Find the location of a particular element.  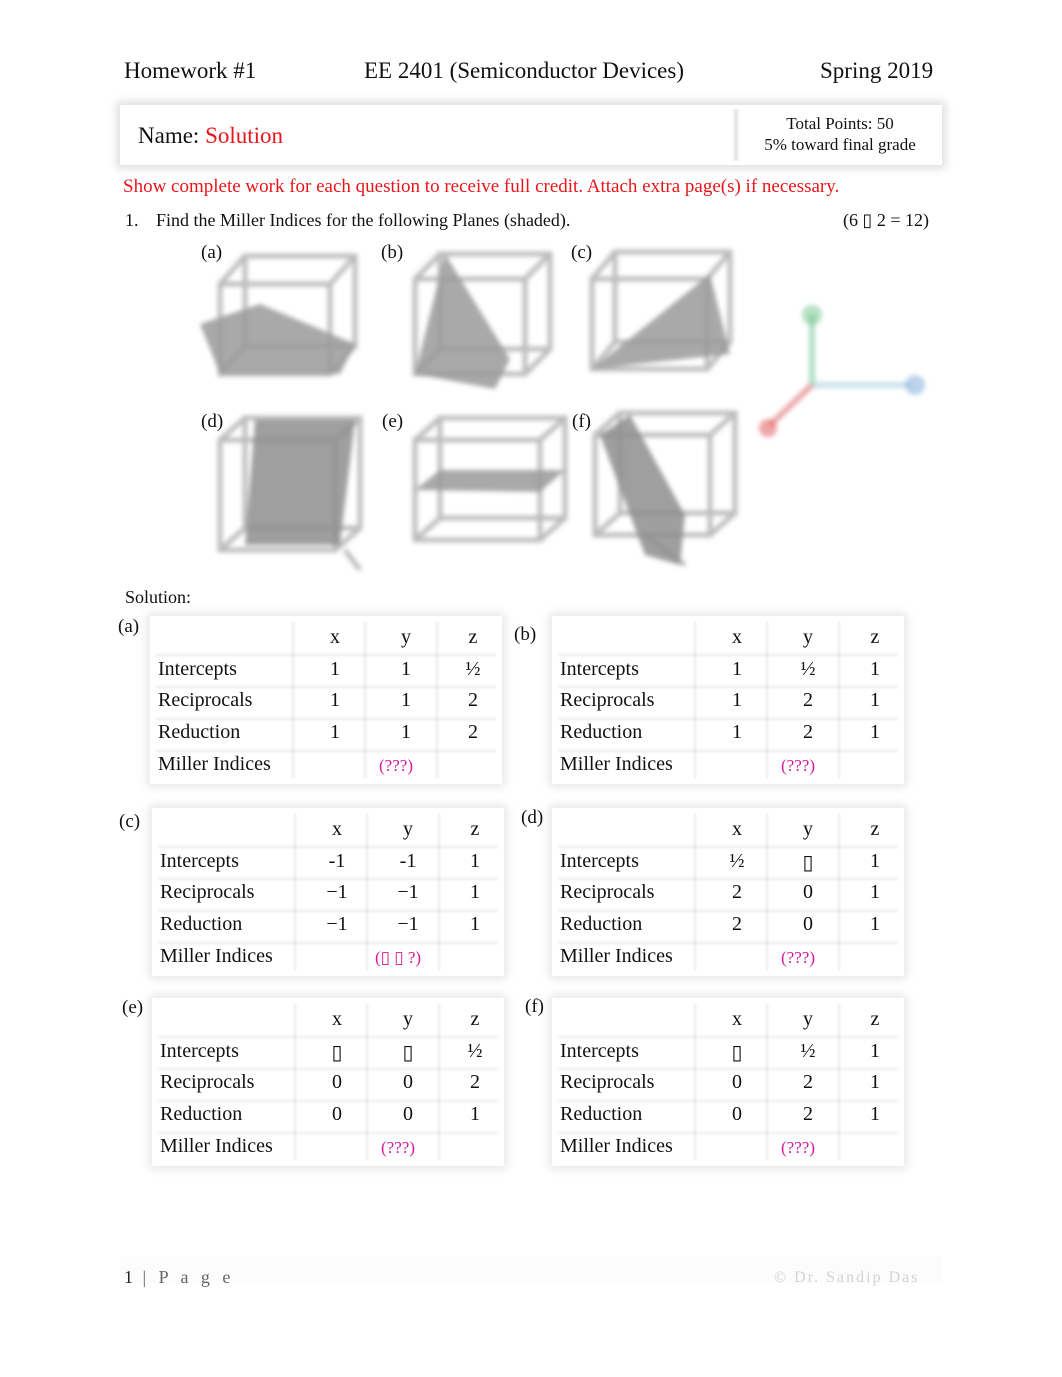

name-field: Name: Solution is located at coordinates (210, 136).